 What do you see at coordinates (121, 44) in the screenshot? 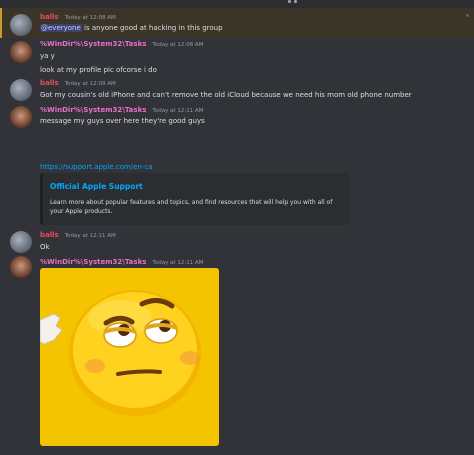
I see `author-name: %WinDir%\System32\Tasks Today at 12:08 AM` at bounding box center [121, 44].